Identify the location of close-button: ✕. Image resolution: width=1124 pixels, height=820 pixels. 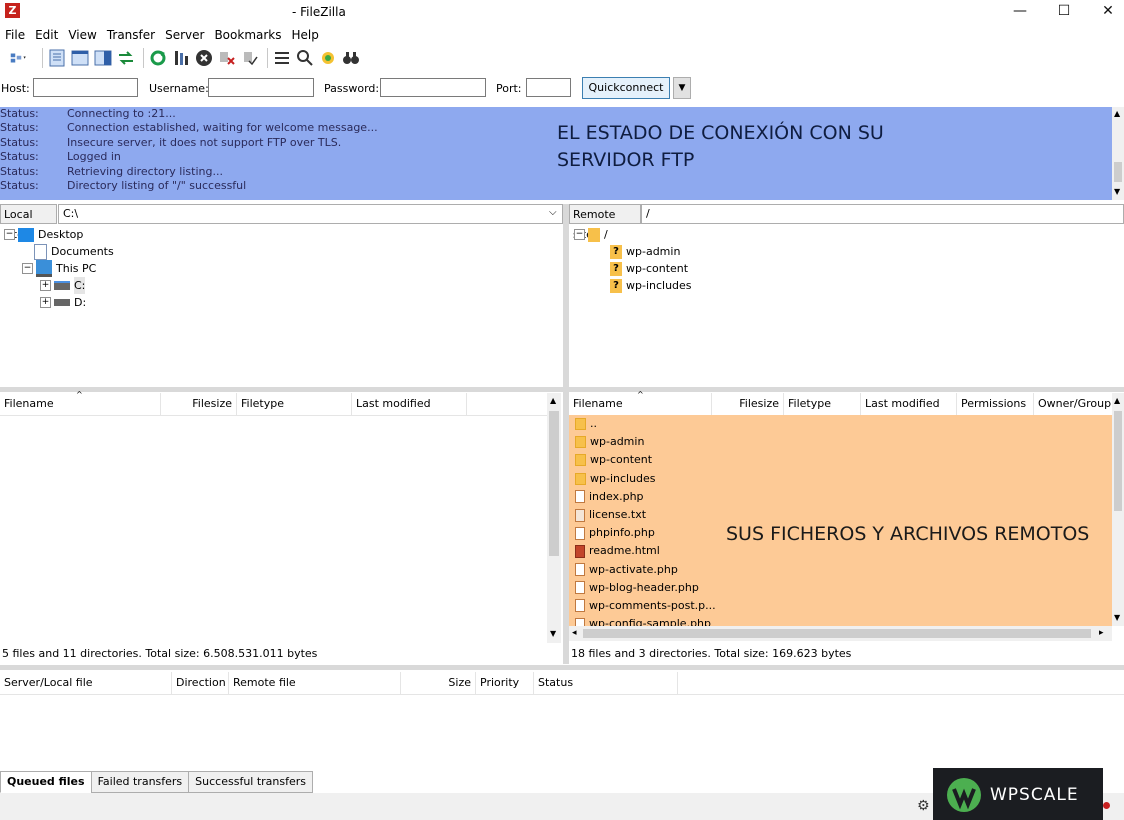
(1105, 12).